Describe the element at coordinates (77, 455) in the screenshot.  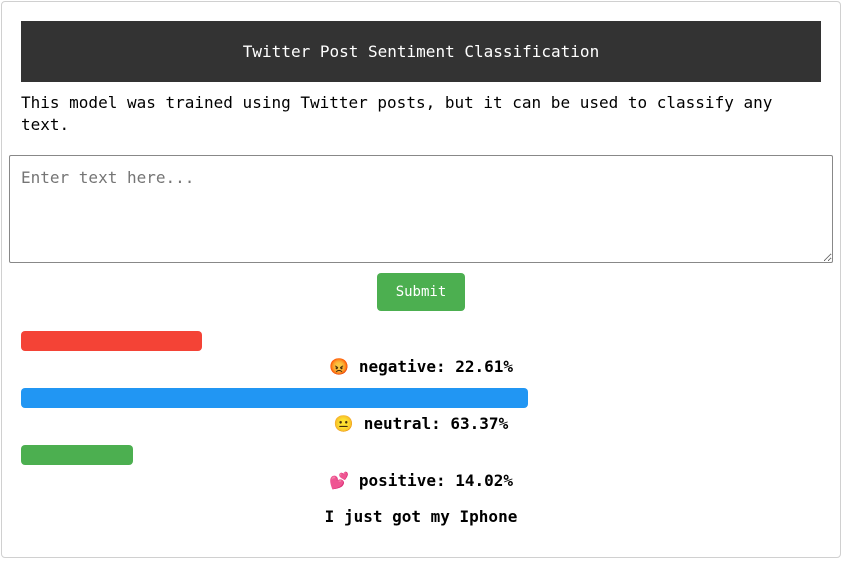
I see `positive-score-bar` at that location.